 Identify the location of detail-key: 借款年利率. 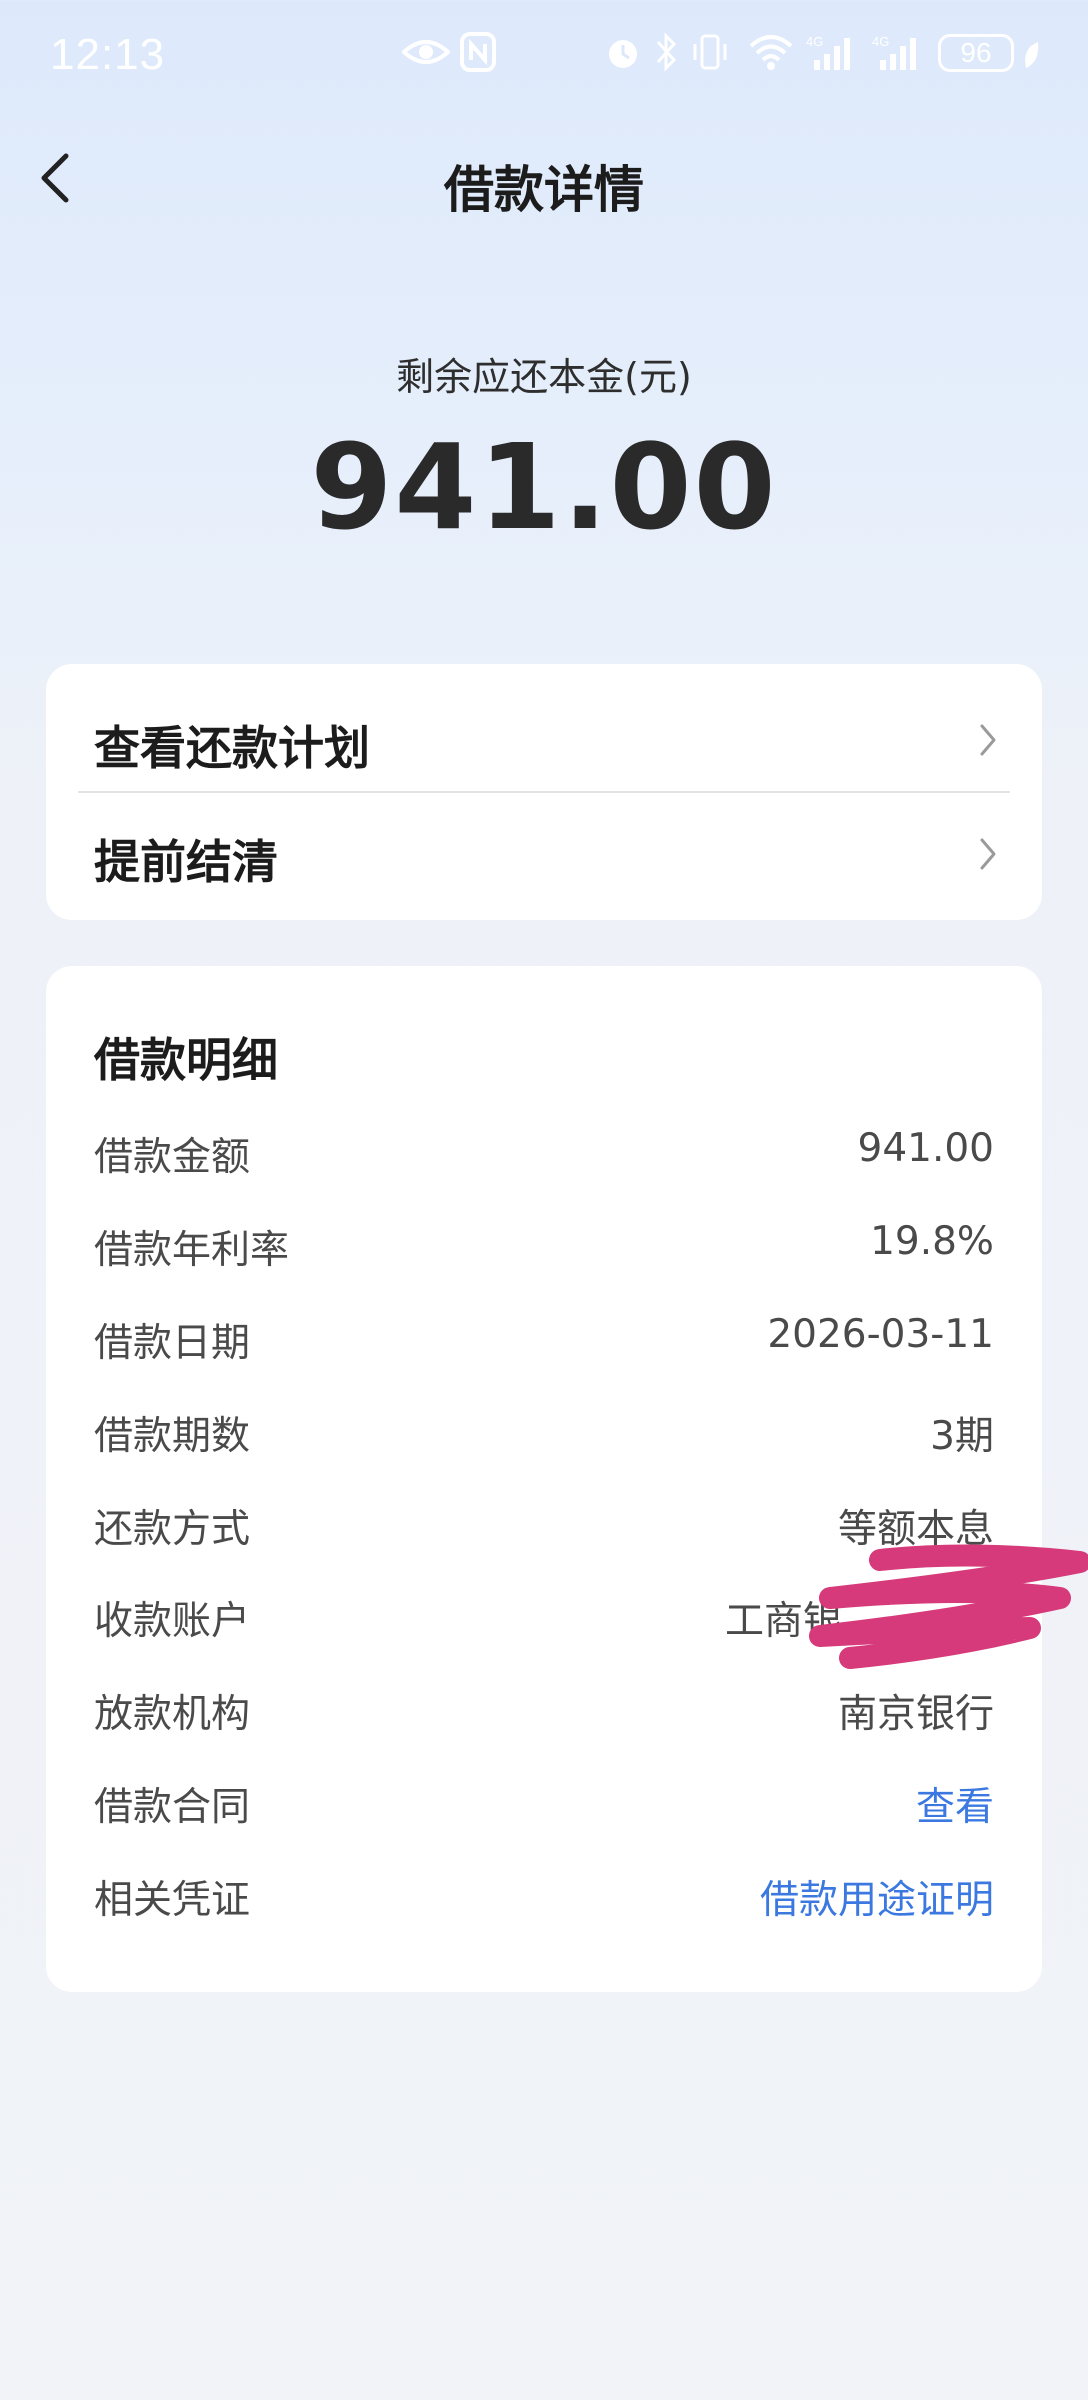
(192, 1250).